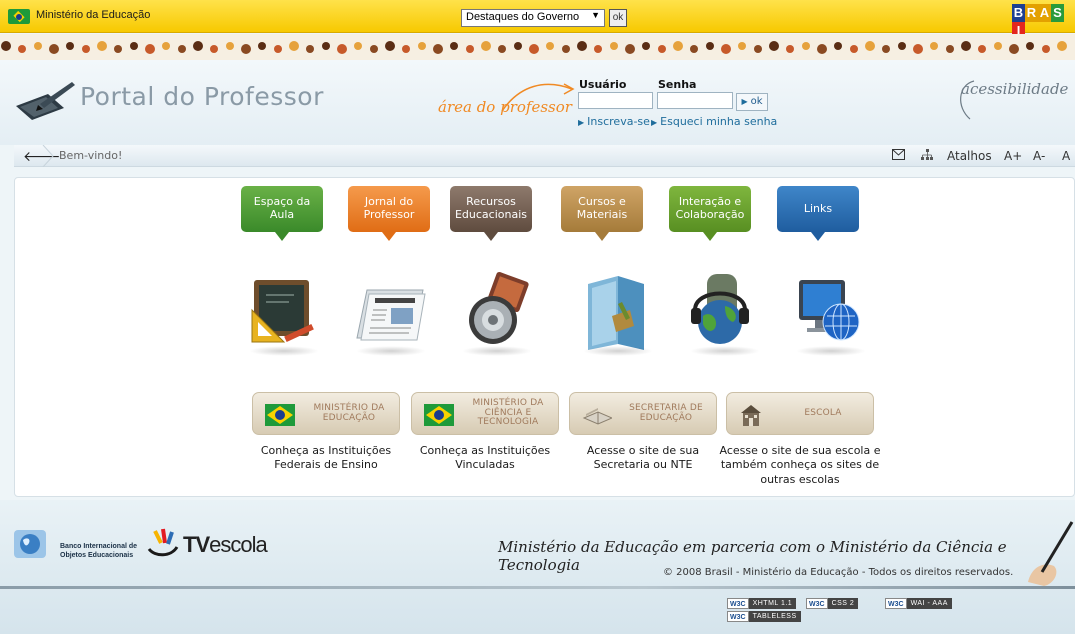  What do you see at coordinates (969, 156) in the screenshot?
I see `shortcuts-link: Atalhos` at bounding box center [969, 156].